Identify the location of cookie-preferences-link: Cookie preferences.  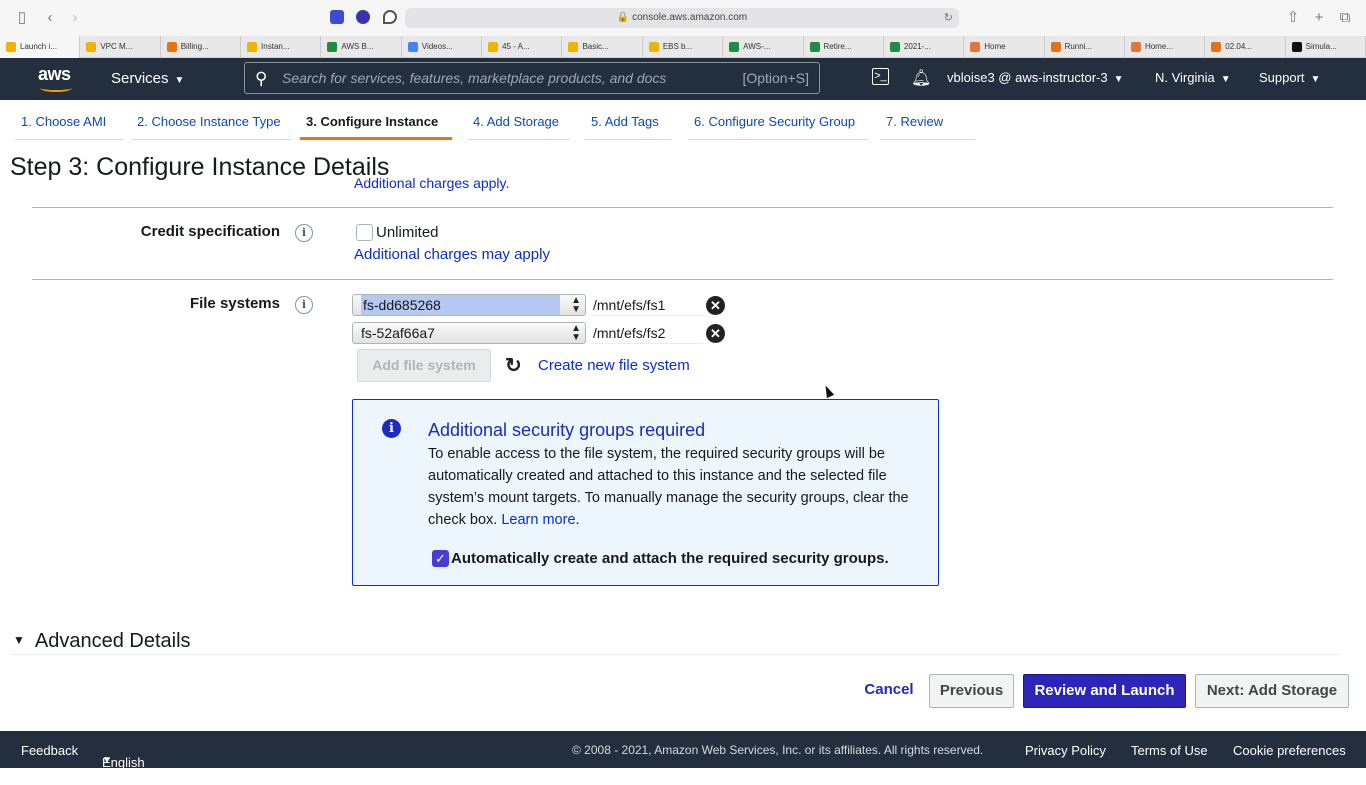
(1289, 750).